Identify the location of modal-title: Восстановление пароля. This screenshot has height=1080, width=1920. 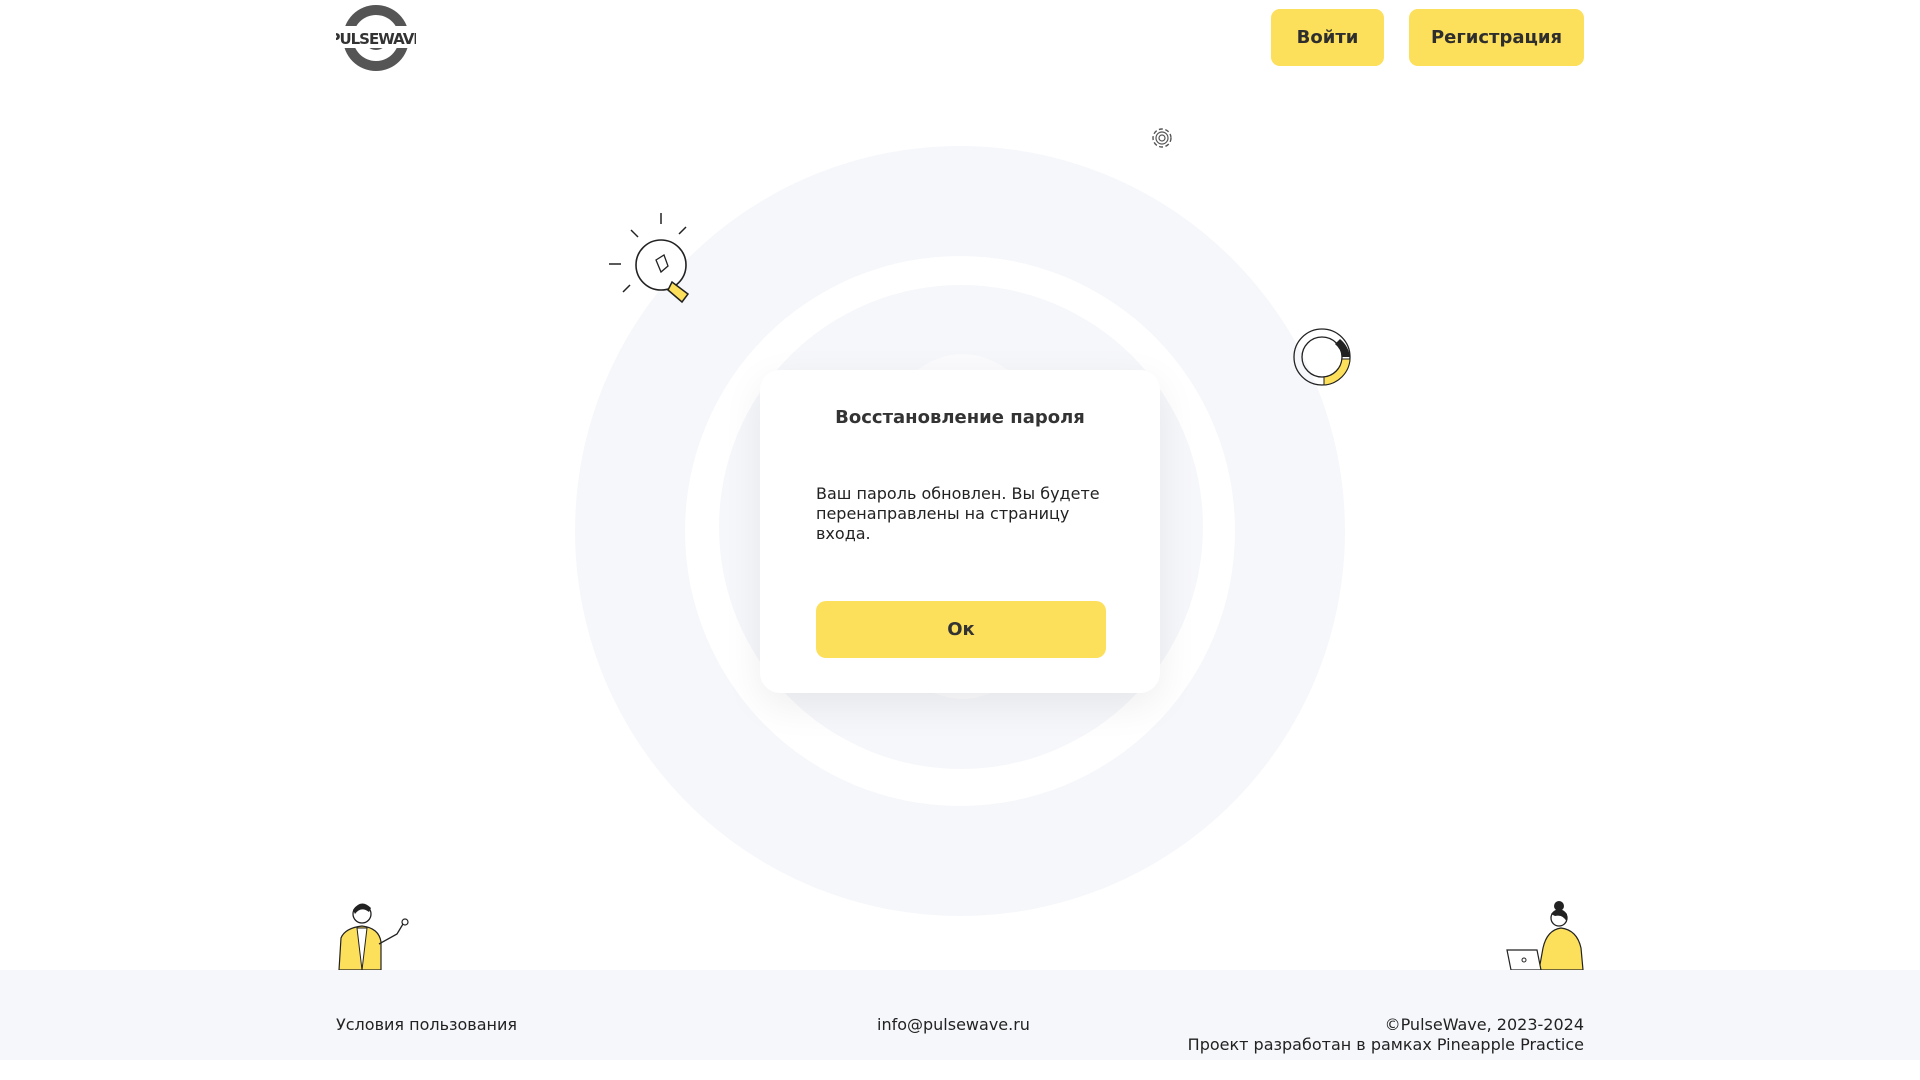
(960, 417).